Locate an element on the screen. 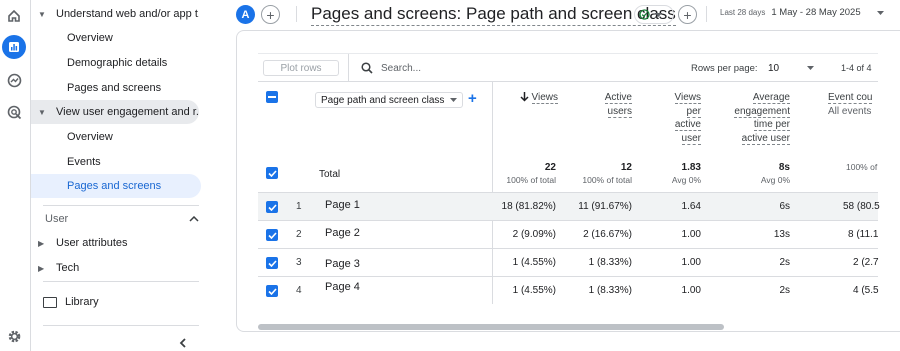 This screenshot has width=900, height=351. cell-active-users: 2 (16.67%) is located at coordinates (607, 234).